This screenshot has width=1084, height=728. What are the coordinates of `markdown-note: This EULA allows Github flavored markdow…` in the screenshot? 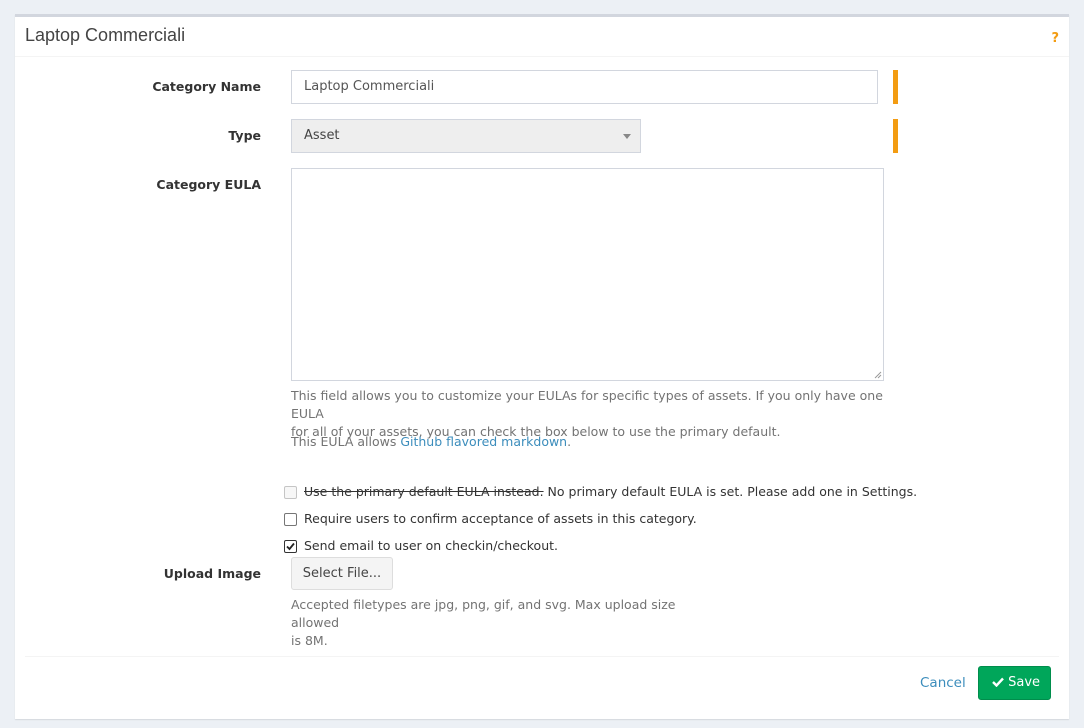 It's located at (591, 442).